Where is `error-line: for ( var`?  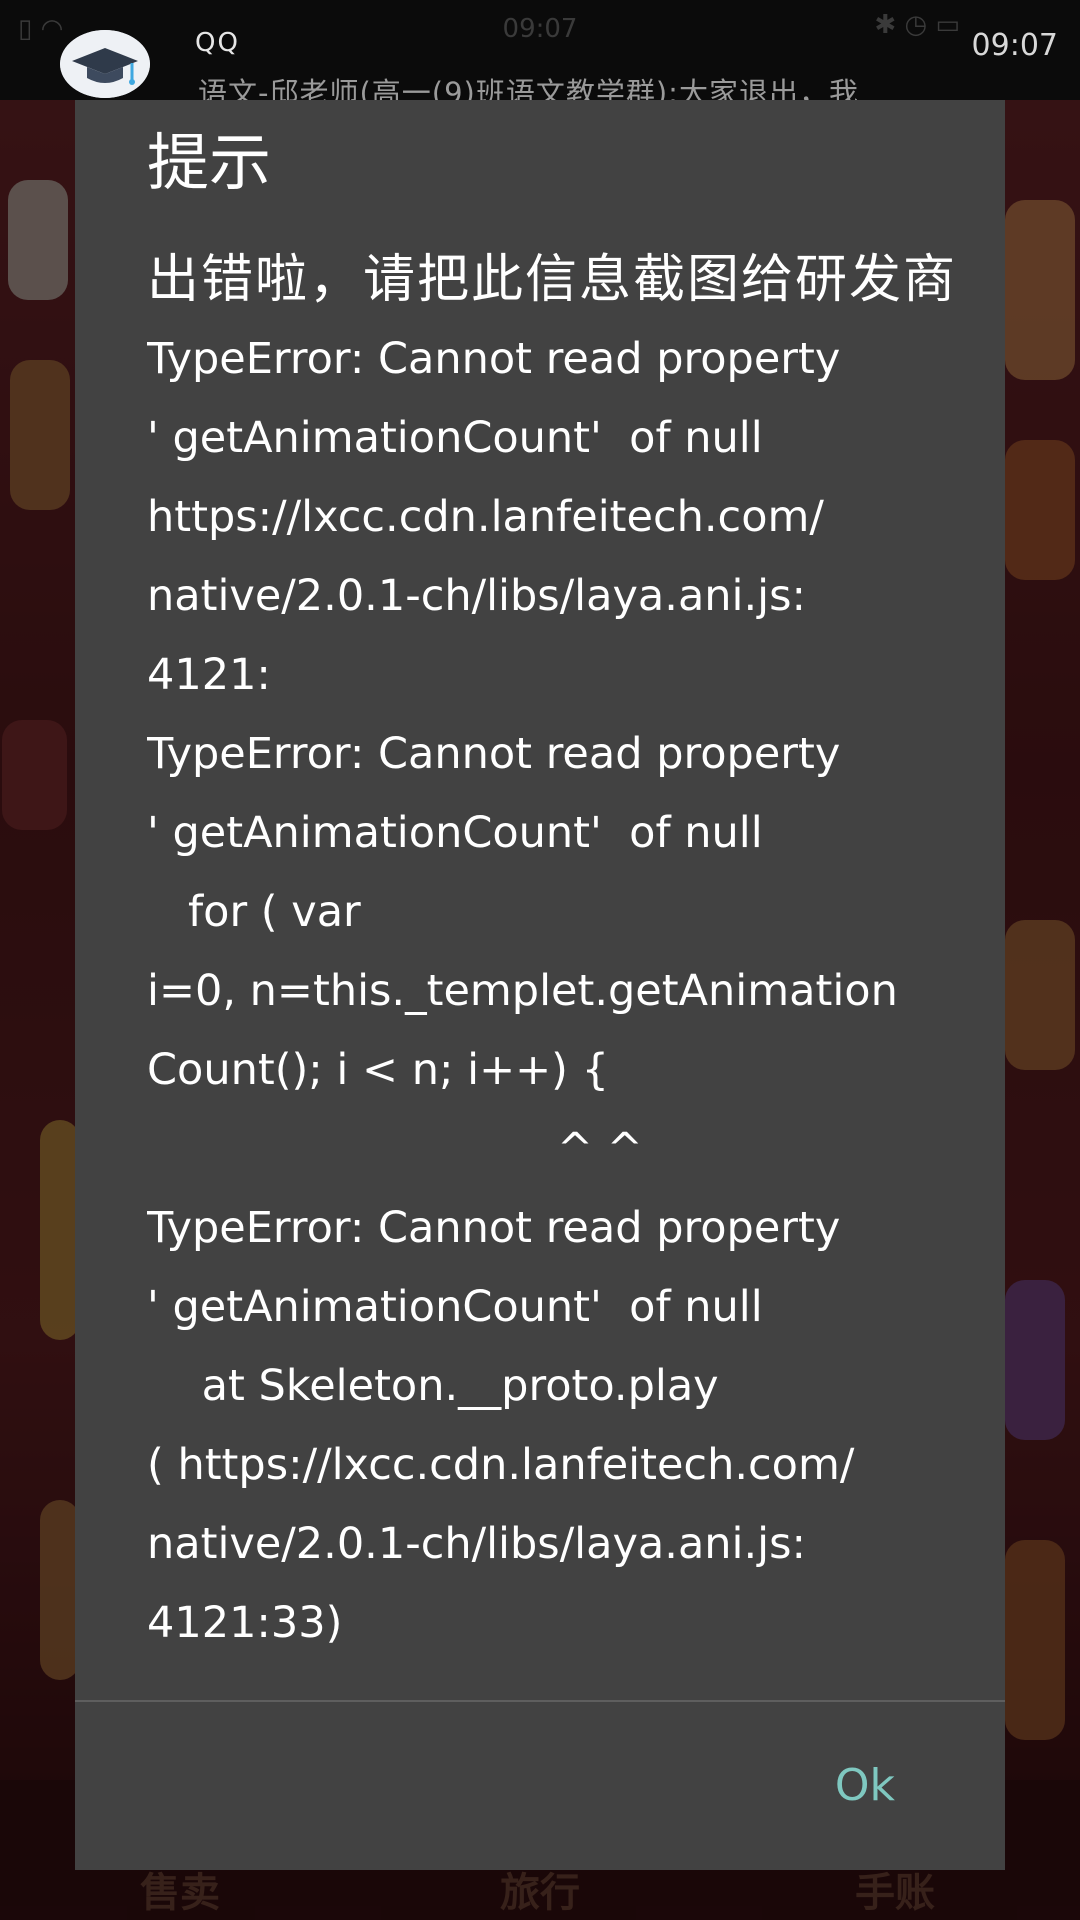 error-line: for ( var is located at coordinates (254, 912).